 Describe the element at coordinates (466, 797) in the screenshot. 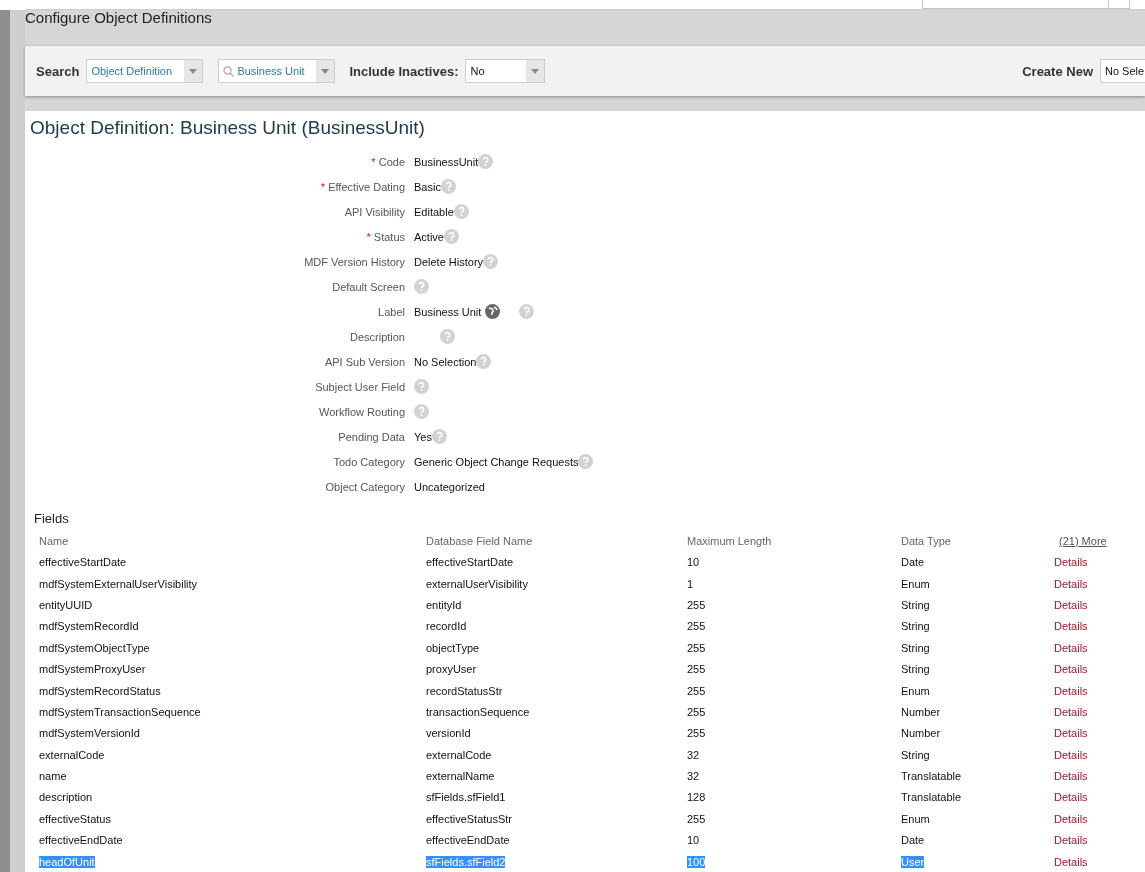

I see `table-cell: sfFields.sfField1` at that location.